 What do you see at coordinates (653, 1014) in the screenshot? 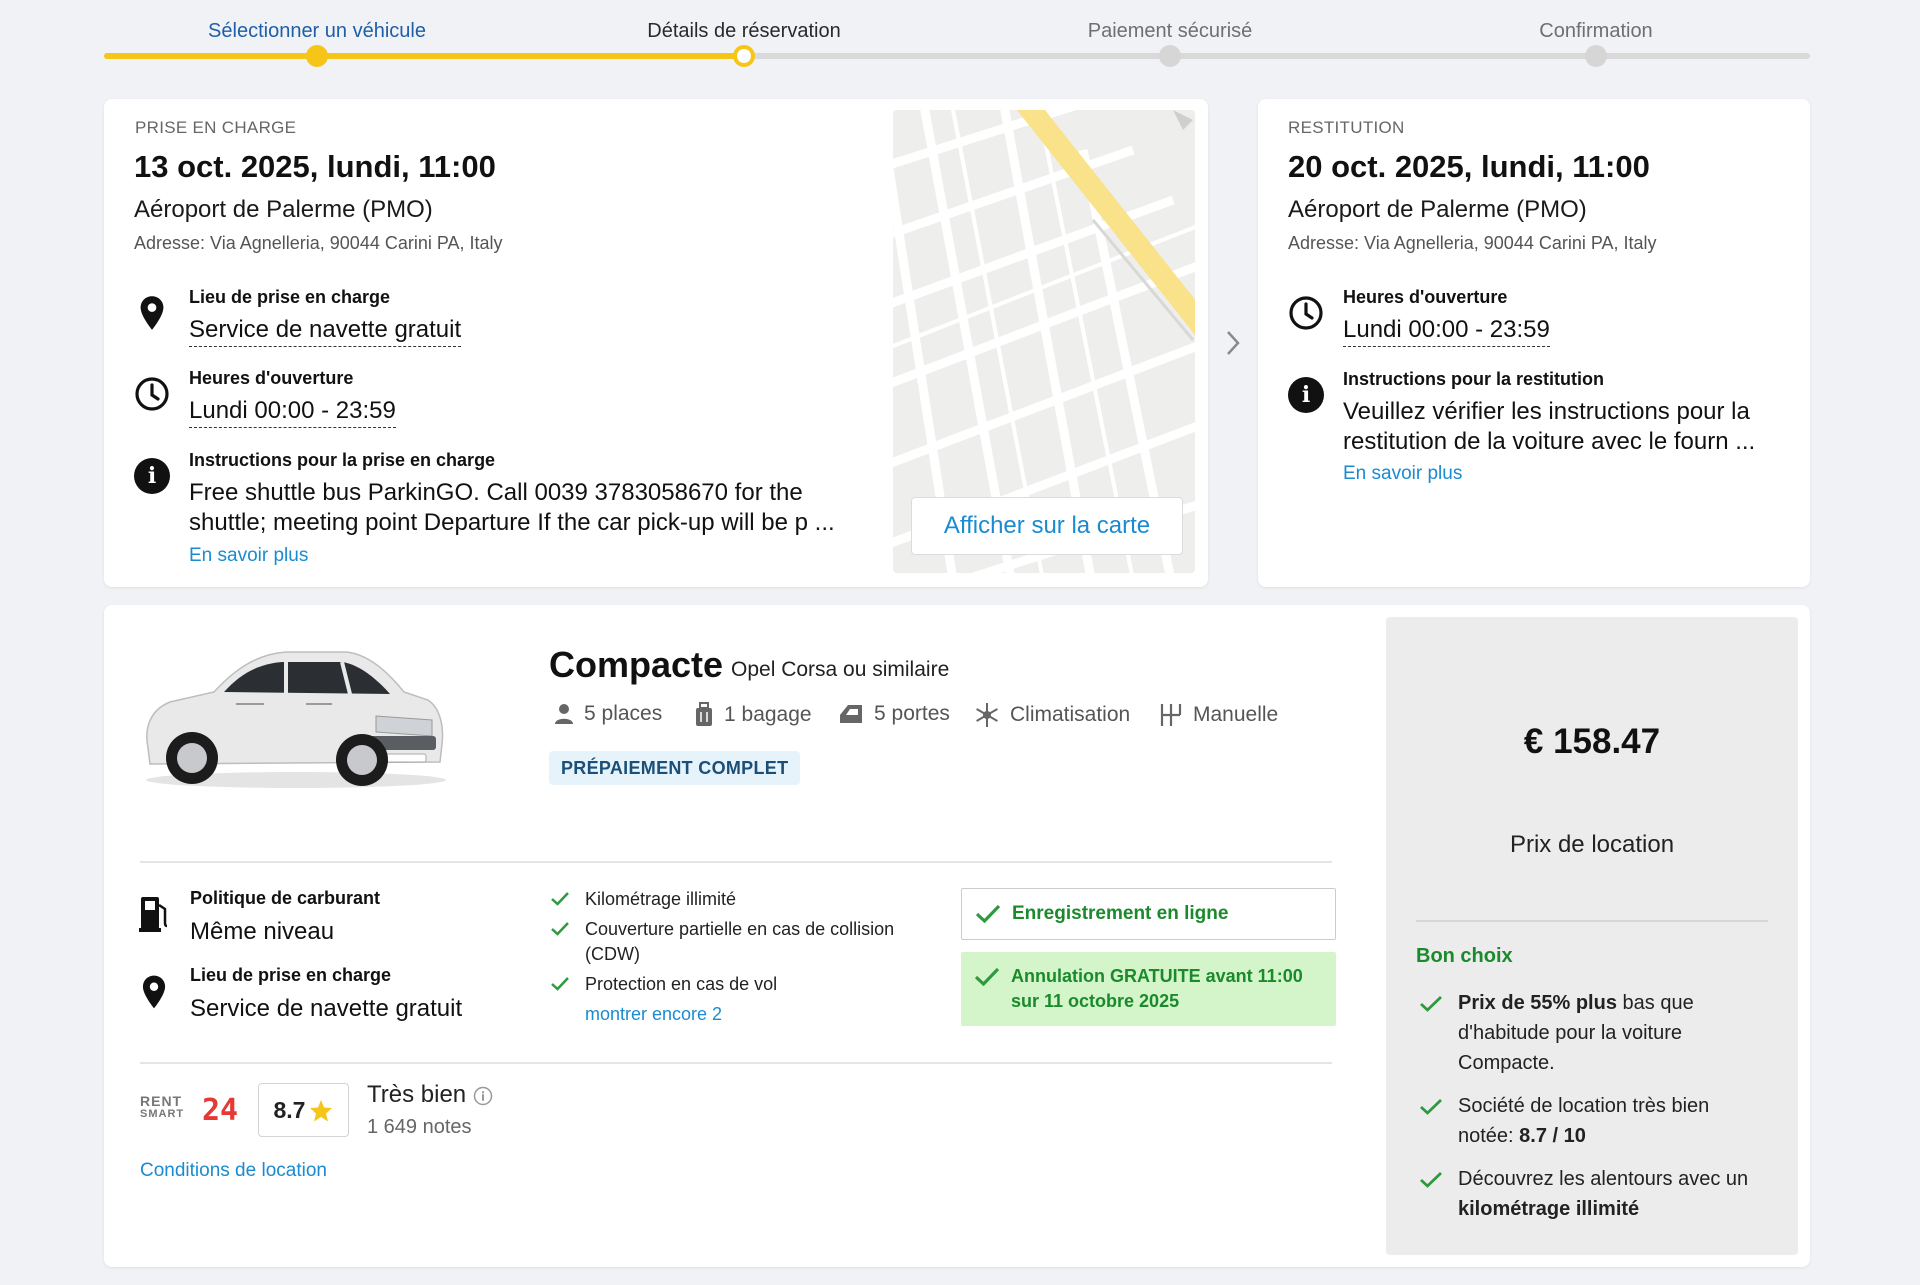
I see `show-more-inclusions-link: montrer encore 2` at bounding box center [653, 1014].